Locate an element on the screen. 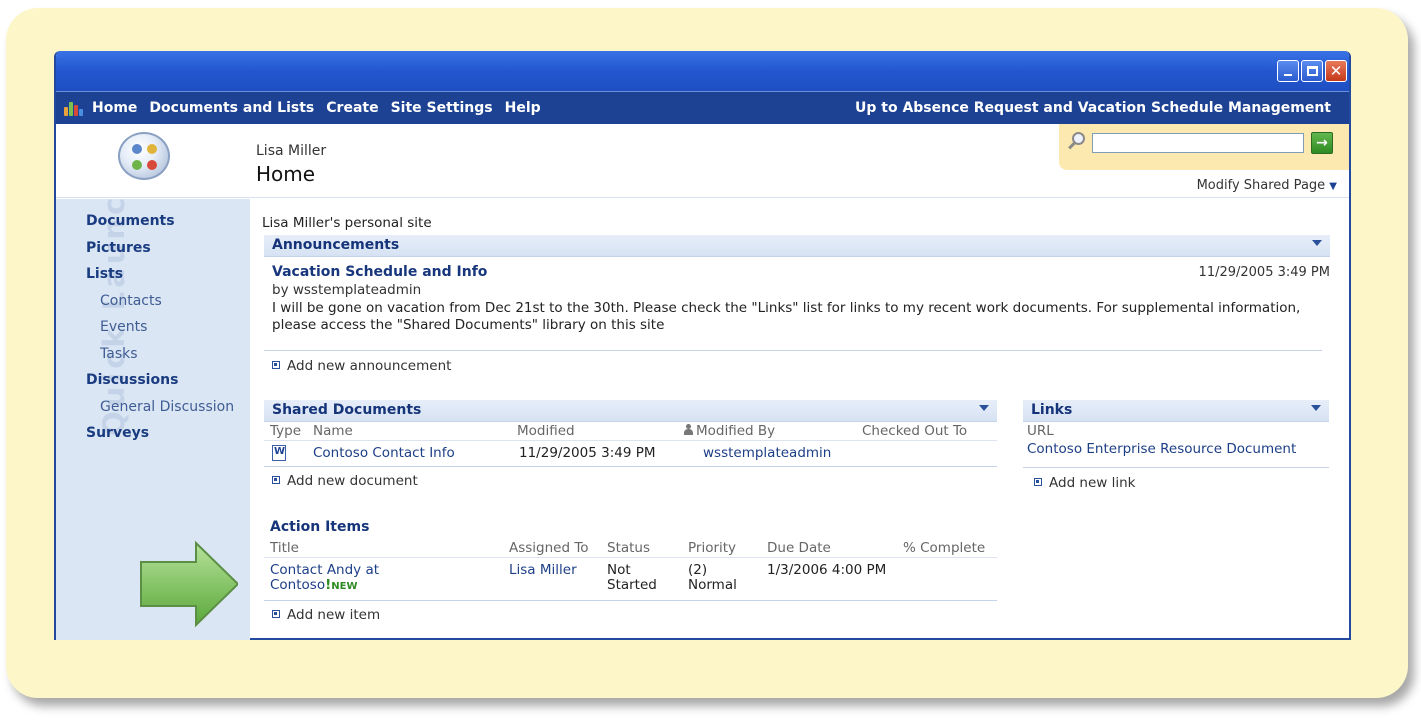  announcement-item-title: Vacation Schedule and Info is located at coordinates (379, 272).